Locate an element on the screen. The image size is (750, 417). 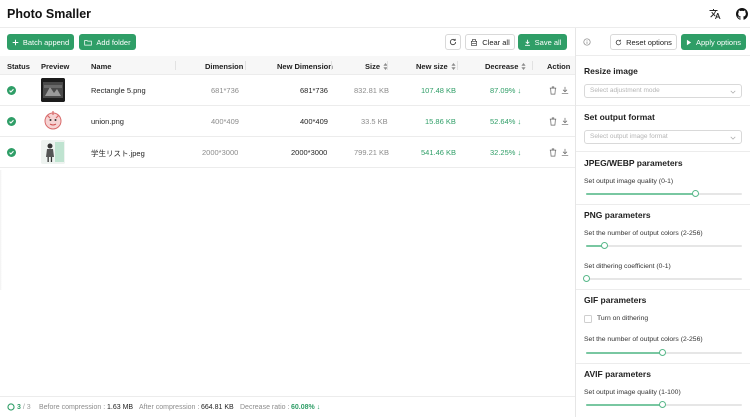
decrease: 87.09% ↓ is located at coordinates (506, 90).